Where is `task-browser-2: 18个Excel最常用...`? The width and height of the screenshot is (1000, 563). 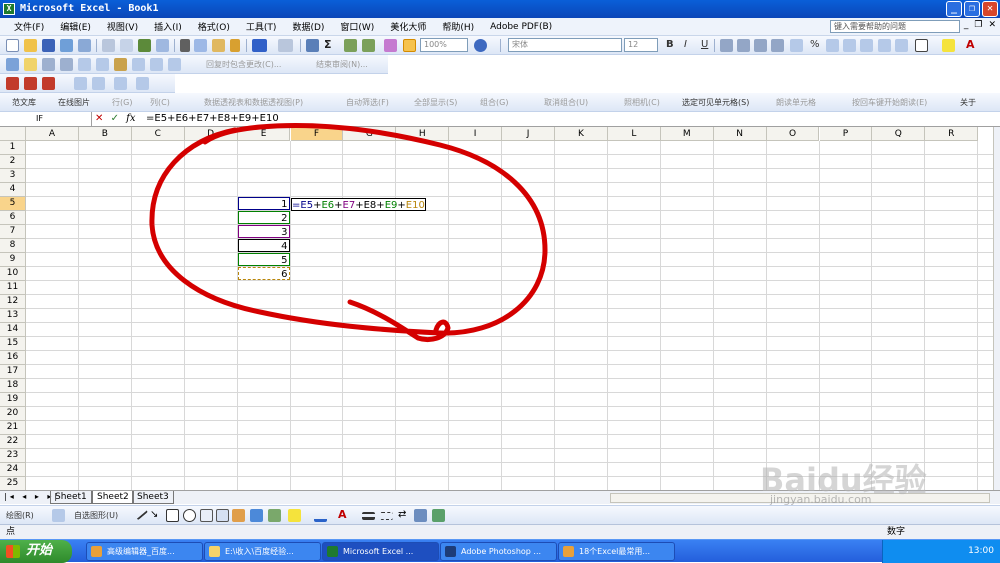 task-browser-2: 18个Excel最常用... is located at coordinates (616, 551).